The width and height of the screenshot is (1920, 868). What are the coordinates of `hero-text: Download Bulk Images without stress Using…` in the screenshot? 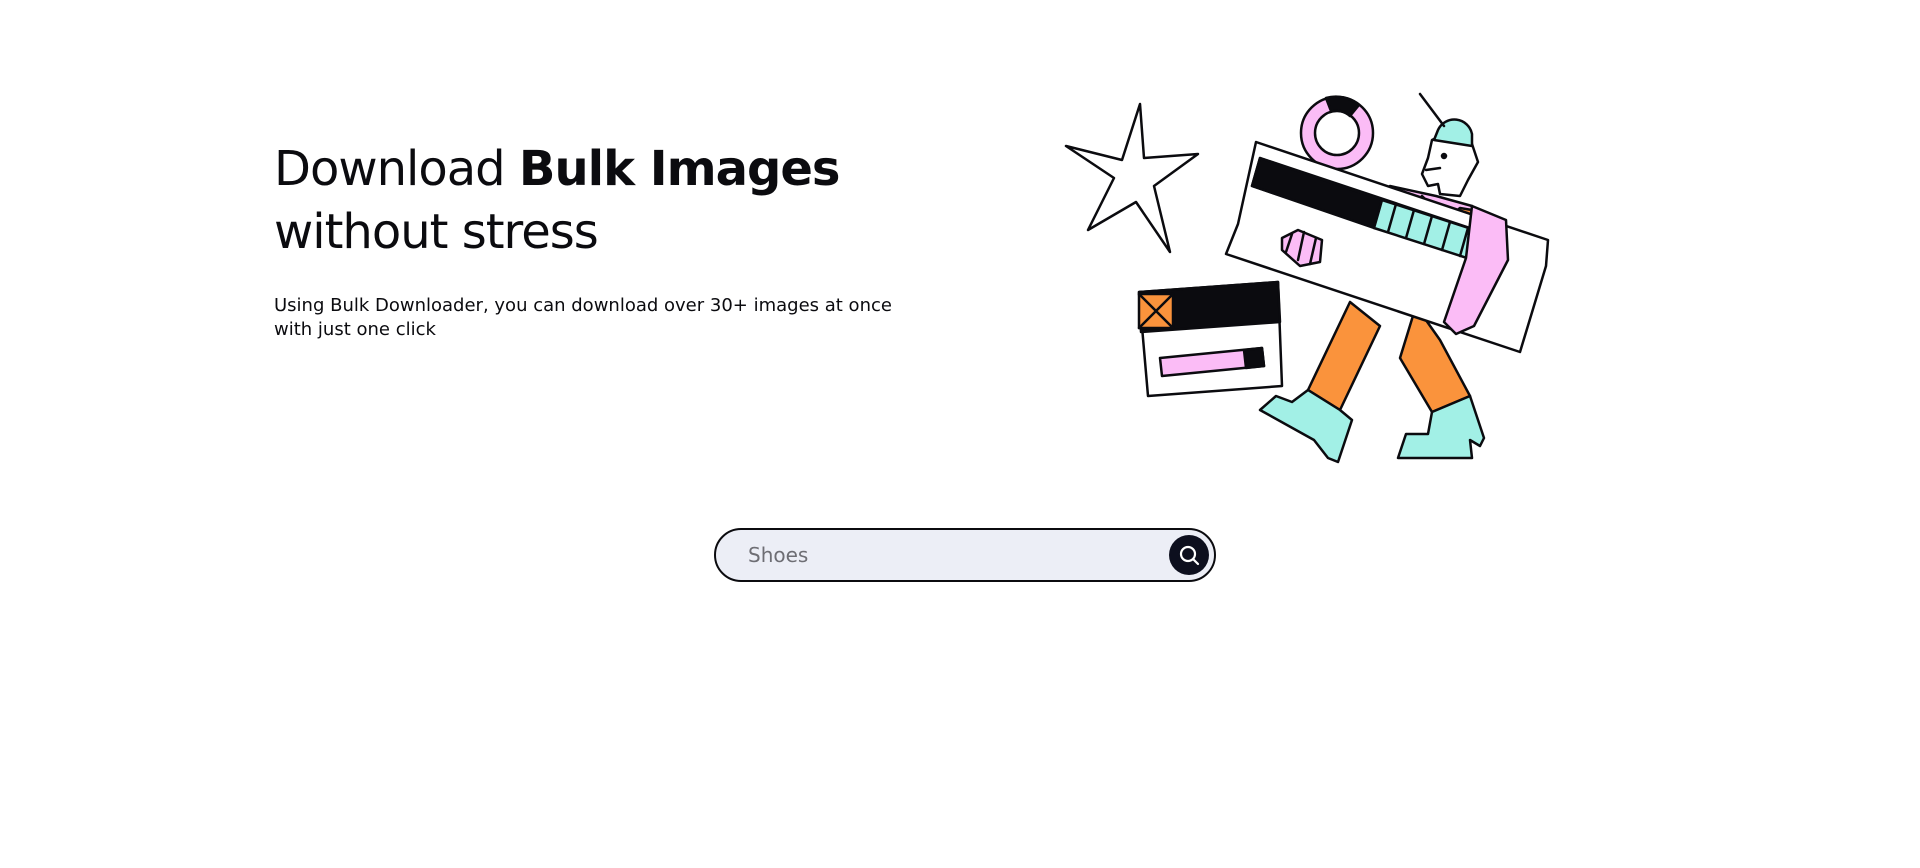 It's located at (604, 240).